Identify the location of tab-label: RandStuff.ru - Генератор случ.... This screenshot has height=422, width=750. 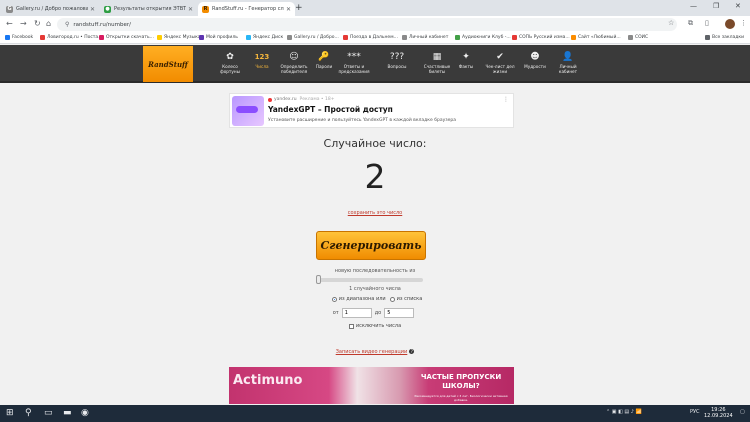
(248, 9).